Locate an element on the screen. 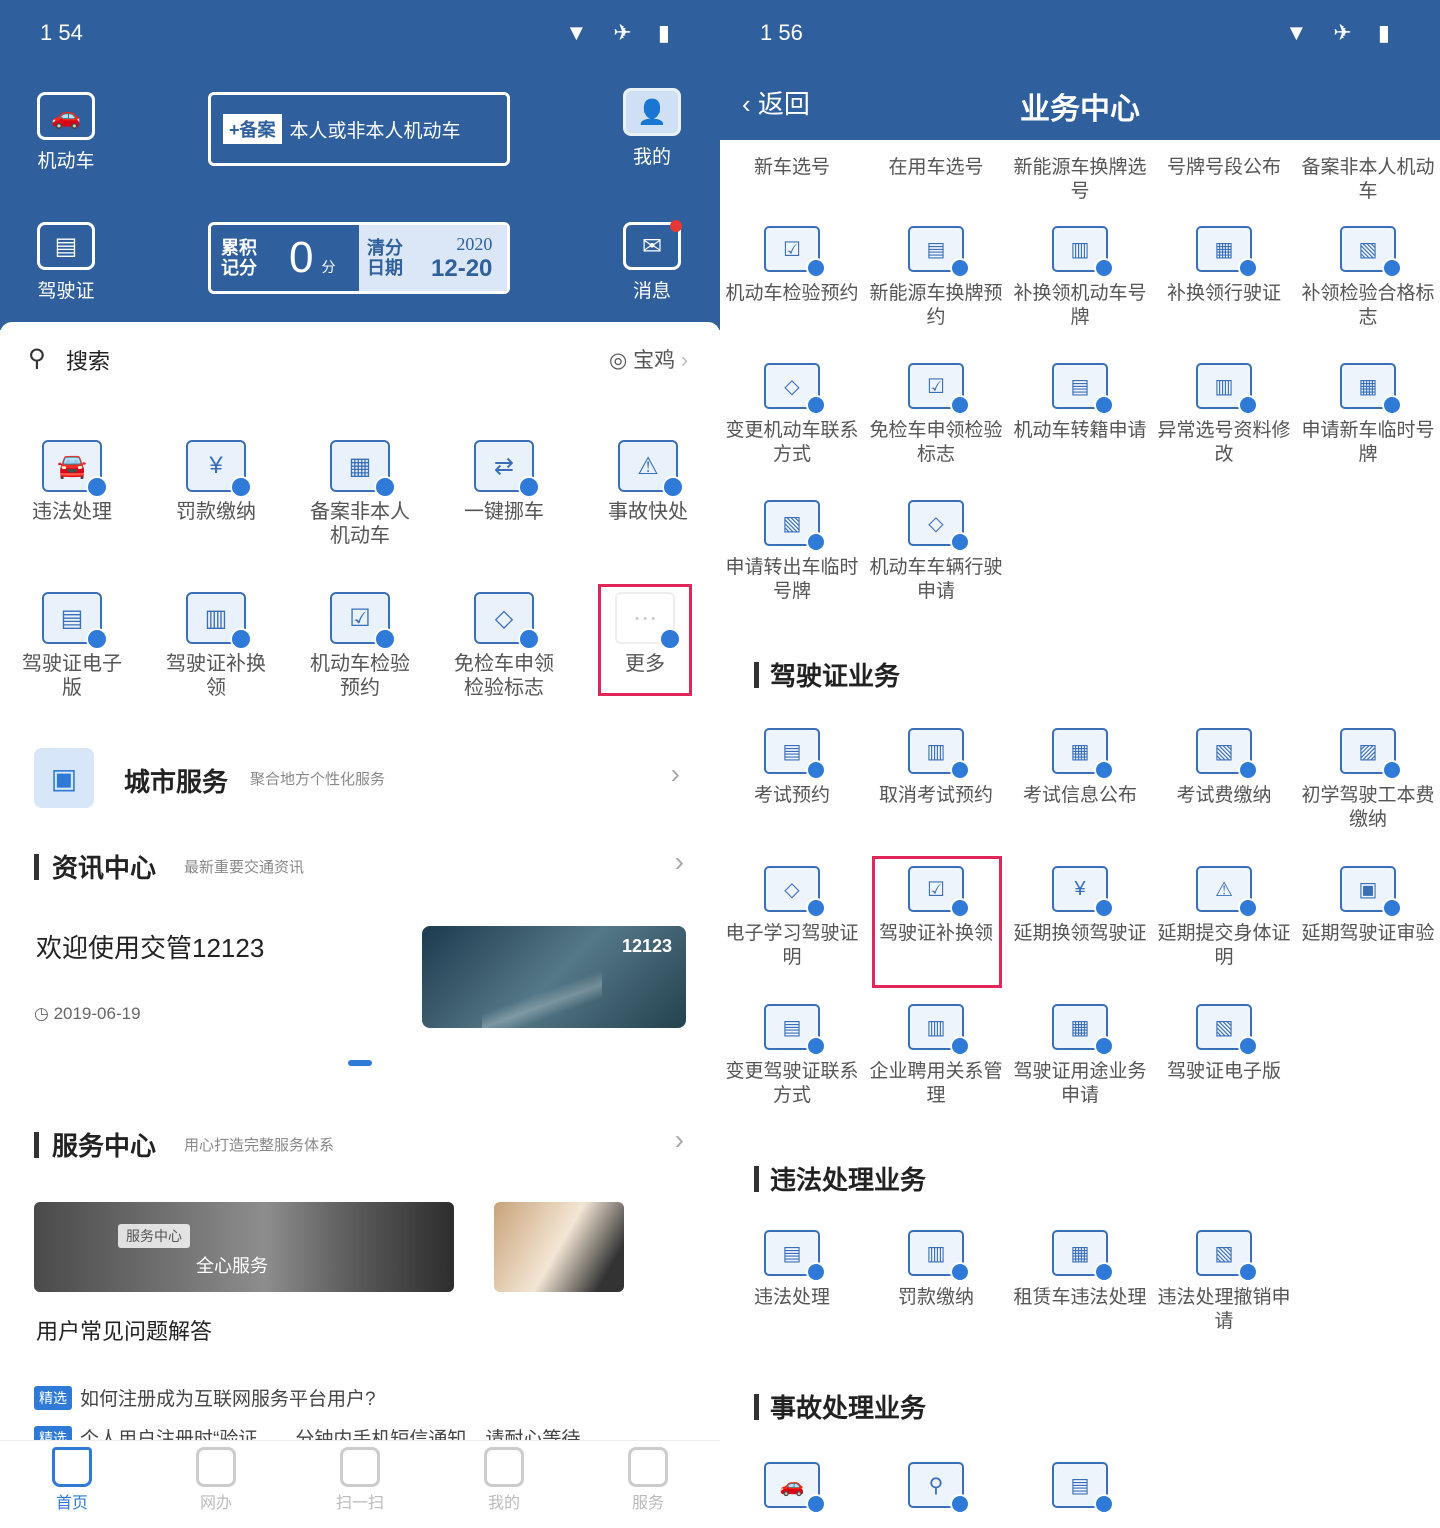 The height and width of the screenshot is (1528, 1440). grid-item-move-car: ⇄ 一键挪车 is located at coordinates (504, 482).